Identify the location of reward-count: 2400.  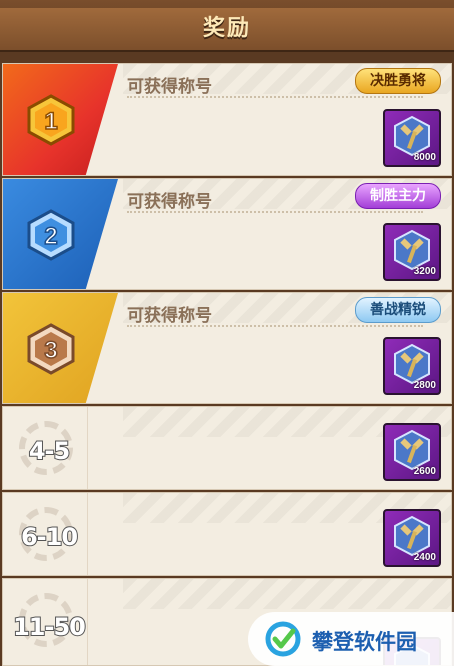
(424, 557).